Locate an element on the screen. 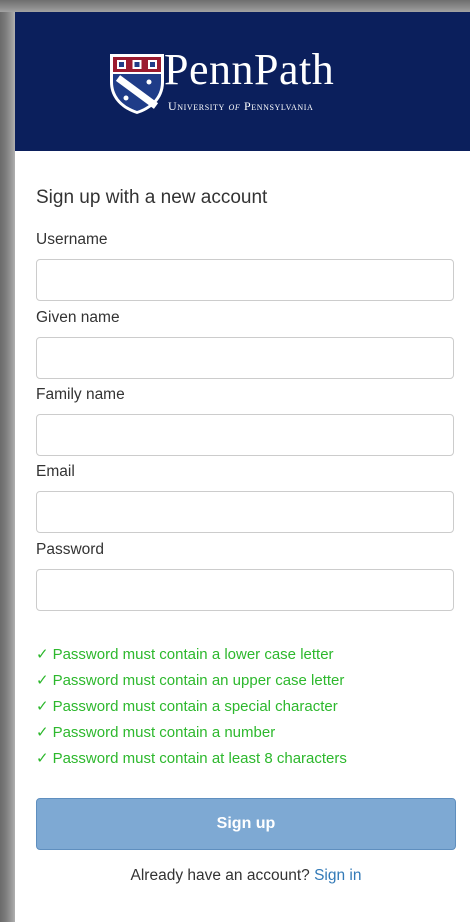 This screenshot has width=470, height=922. sign-in-prompt: Already have an account? Sign in is located at coordinates (246, 876).